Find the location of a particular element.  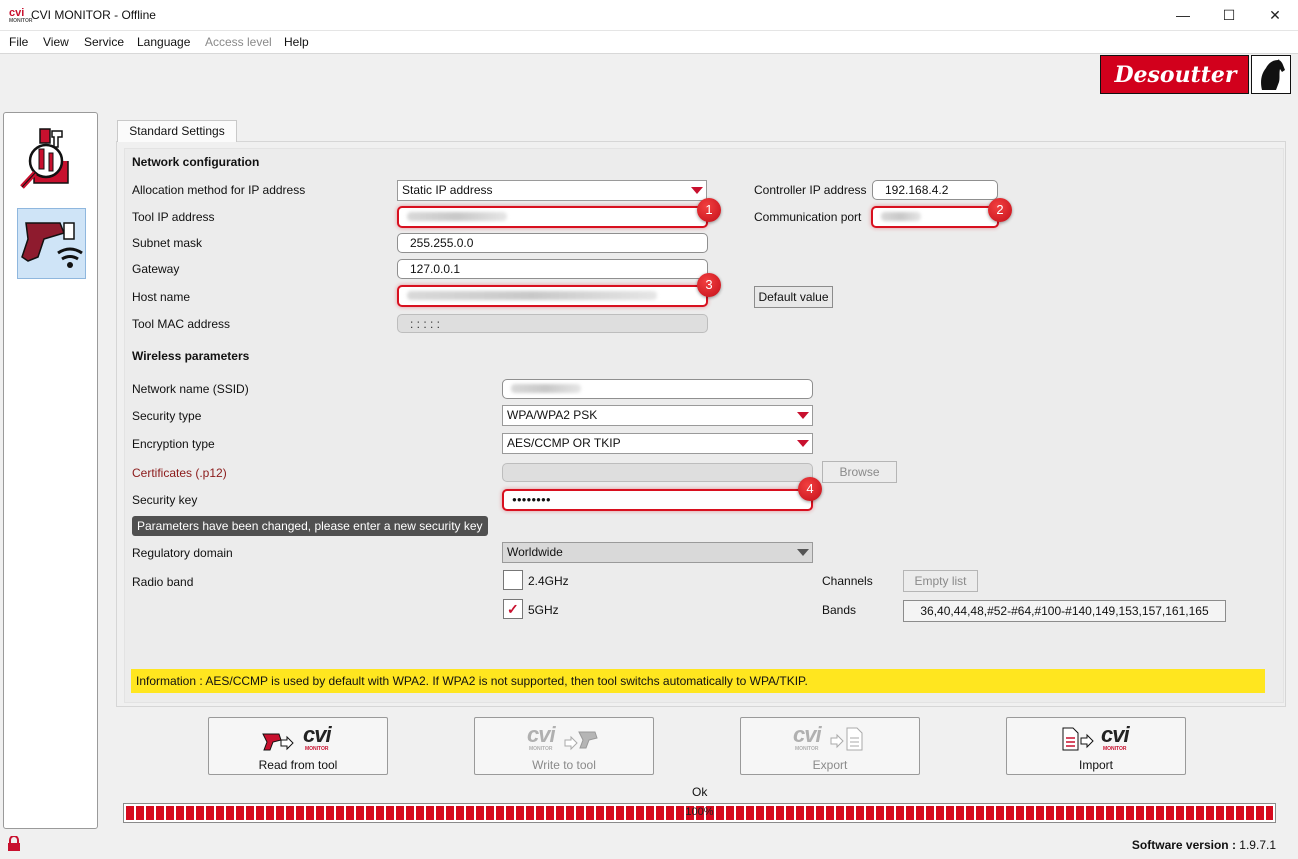

sidebar is located at coordinates (50, 470).